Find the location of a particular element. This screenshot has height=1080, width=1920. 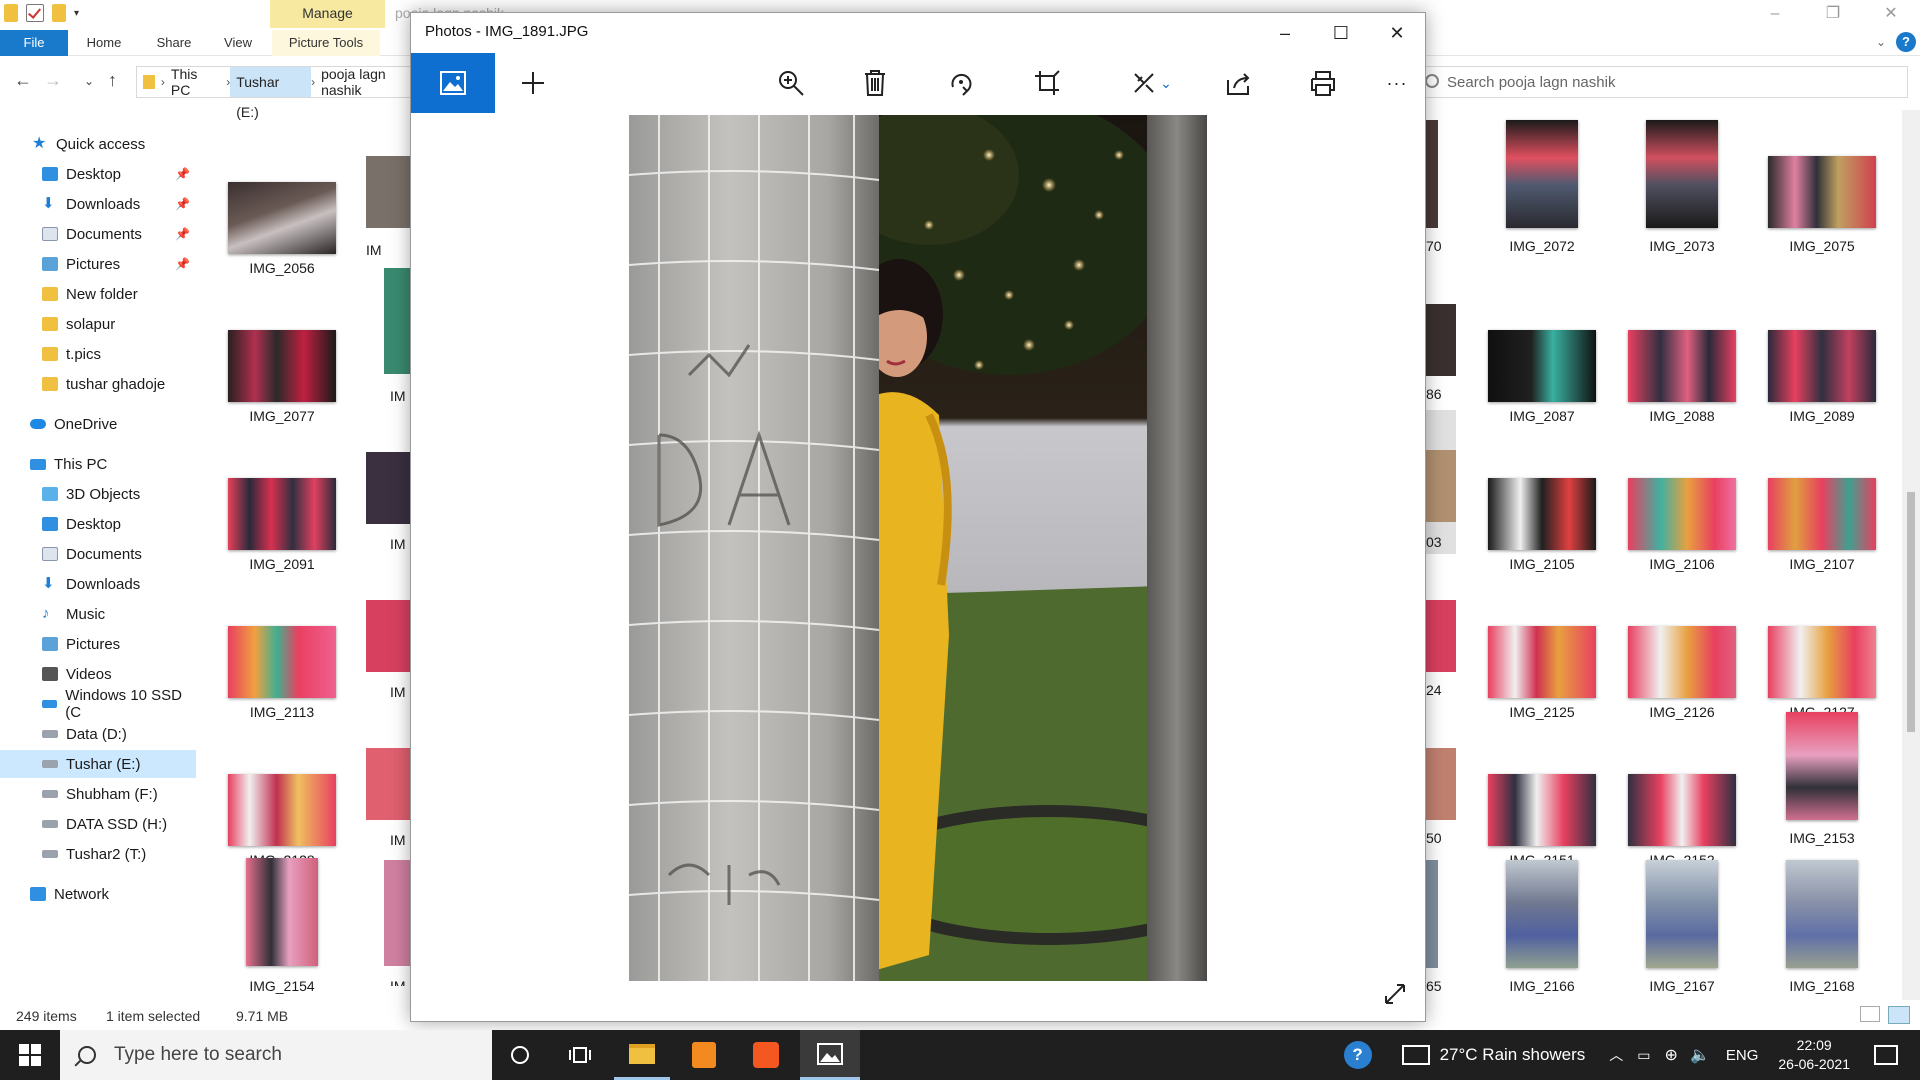

taskbar-file-explorer is located at coordinates (642, 1055).